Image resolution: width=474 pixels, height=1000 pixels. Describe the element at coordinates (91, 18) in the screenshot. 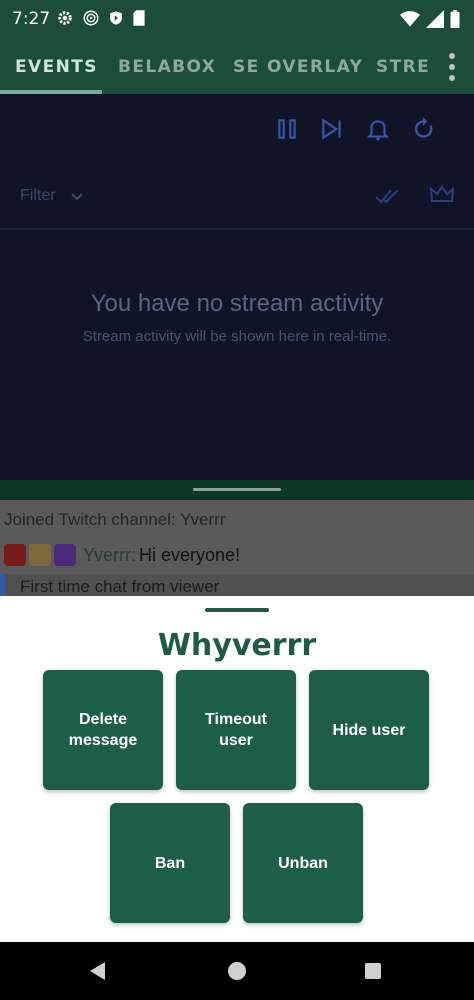

I see `spiral-icon` at that location.